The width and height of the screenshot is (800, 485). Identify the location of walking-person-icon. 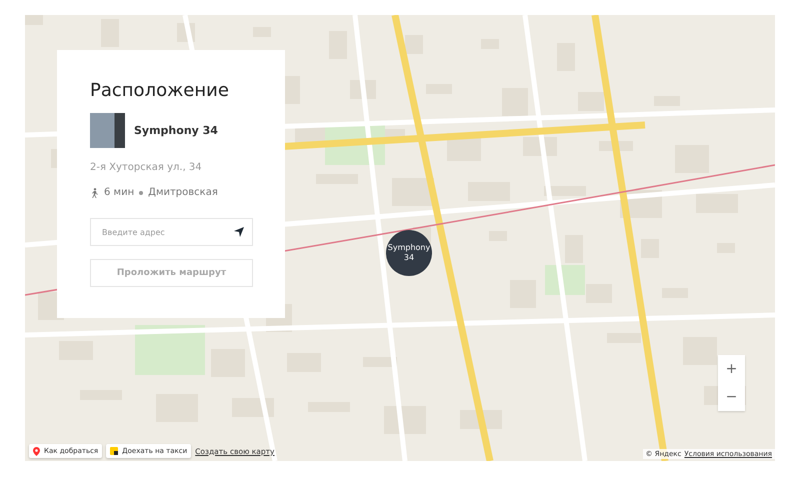
(94, 193).